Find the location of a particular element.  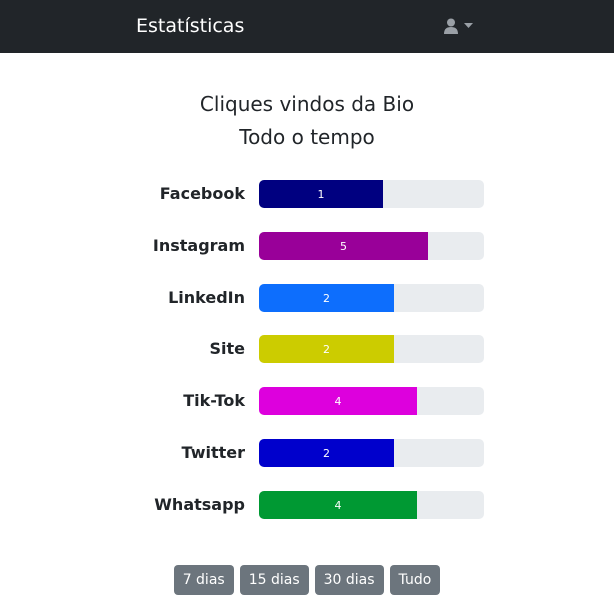

bar-track: 5 is located at coordinates (371, 246).